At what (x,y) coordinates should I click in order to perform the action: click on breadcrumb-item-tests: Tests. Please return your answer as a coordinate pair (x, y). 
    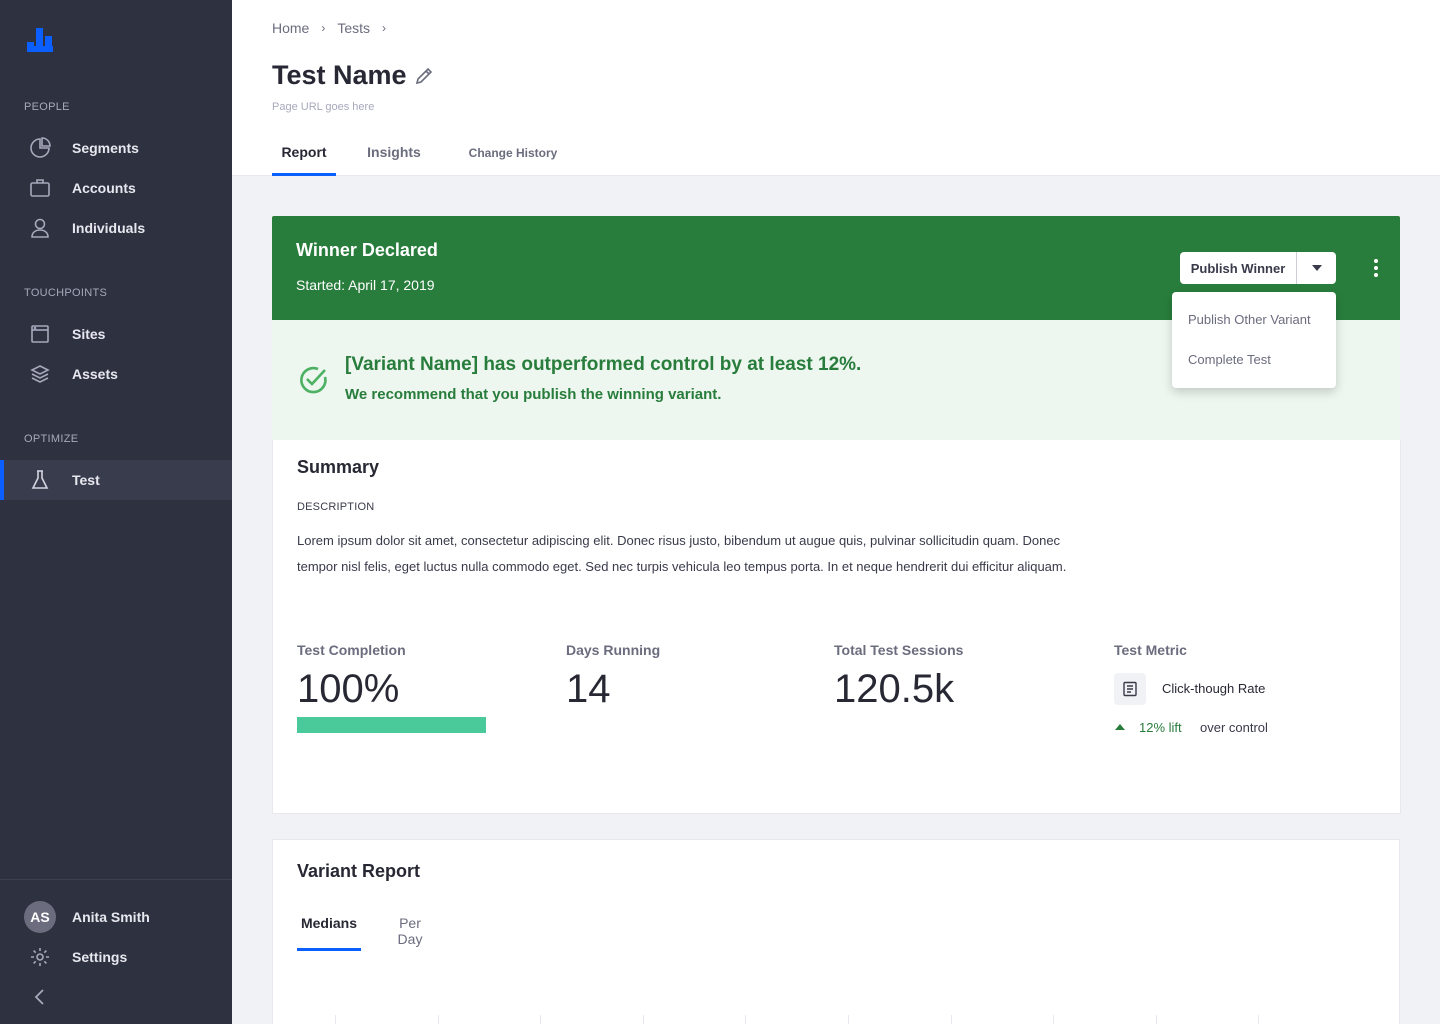
    Looking at the image, I should click on (353, 28).